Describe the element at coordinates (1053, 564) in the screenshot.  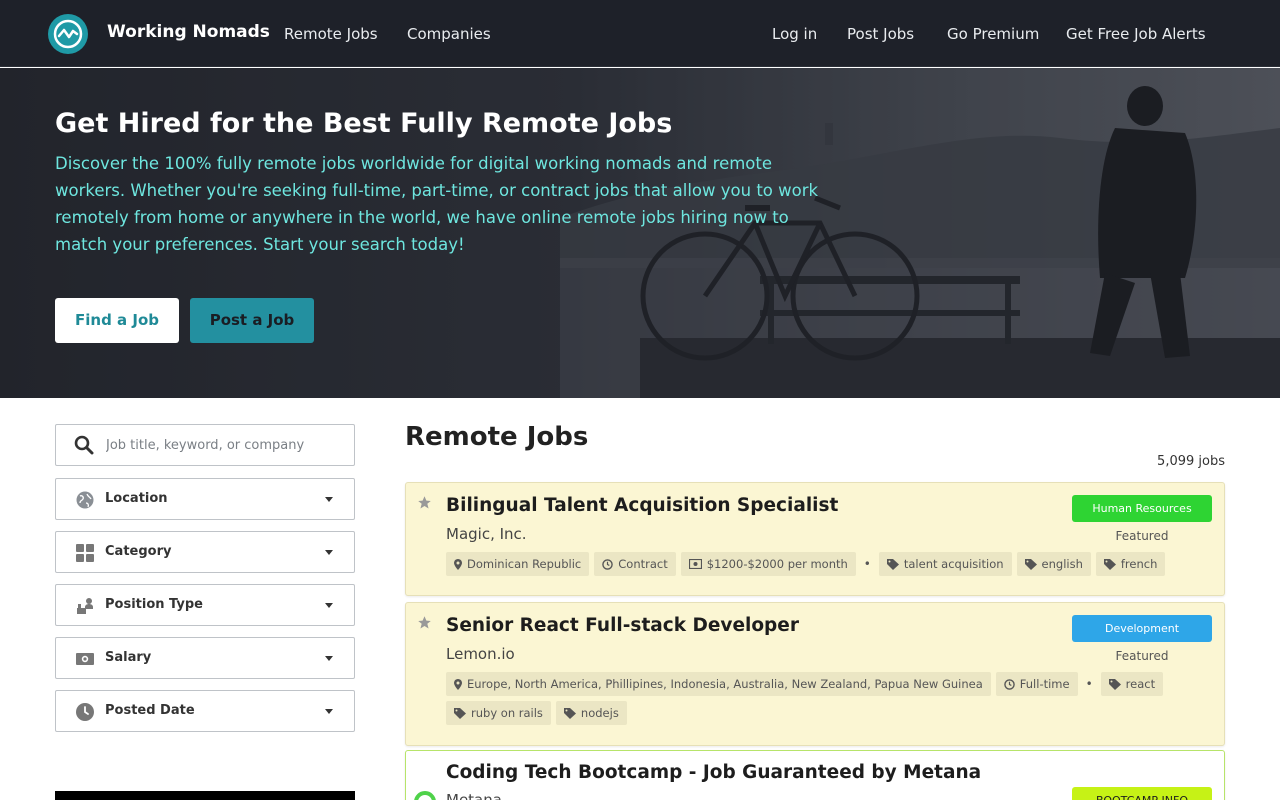
I see `skill-tag: english` at that location.